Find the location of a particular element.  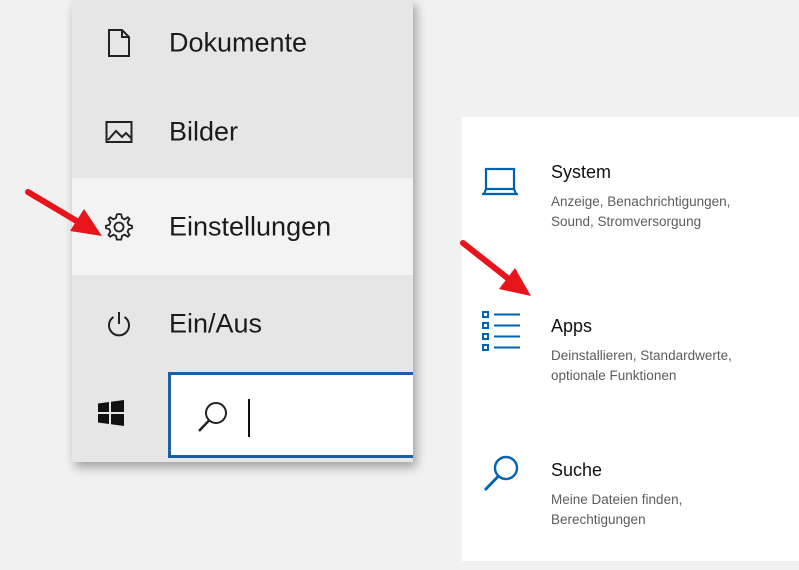

description-line: Anzeige, Benachrichtigungen, is located at coordinates (641, 201).